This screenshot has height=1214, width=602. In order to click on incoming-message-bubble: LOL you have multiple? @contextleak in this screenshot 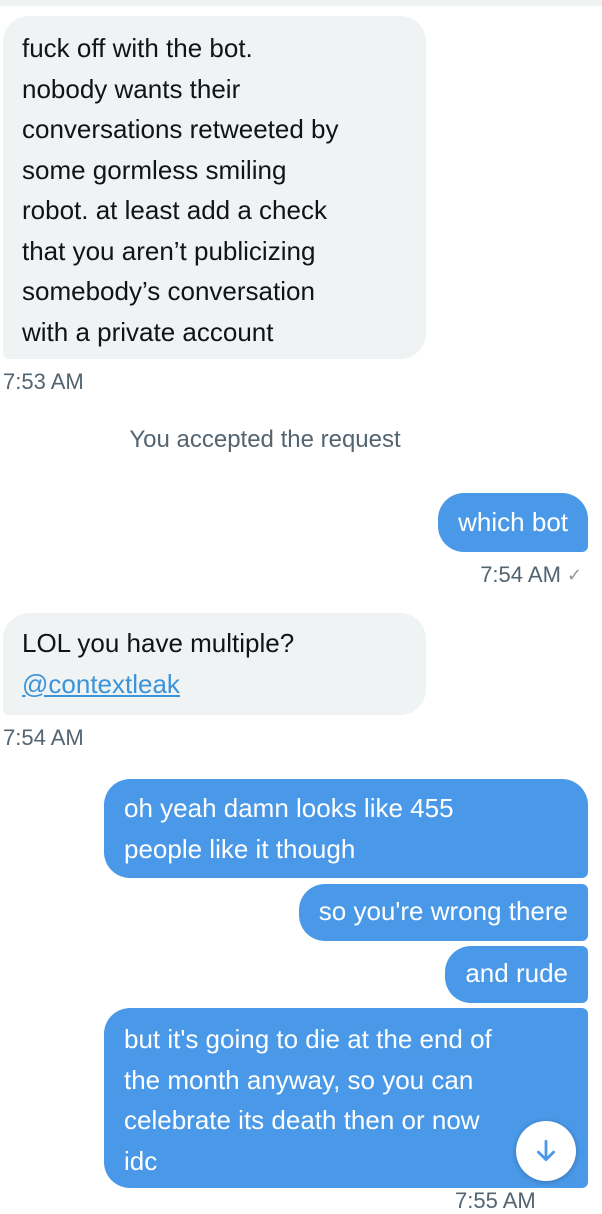, I will do `click(214, 664)`.